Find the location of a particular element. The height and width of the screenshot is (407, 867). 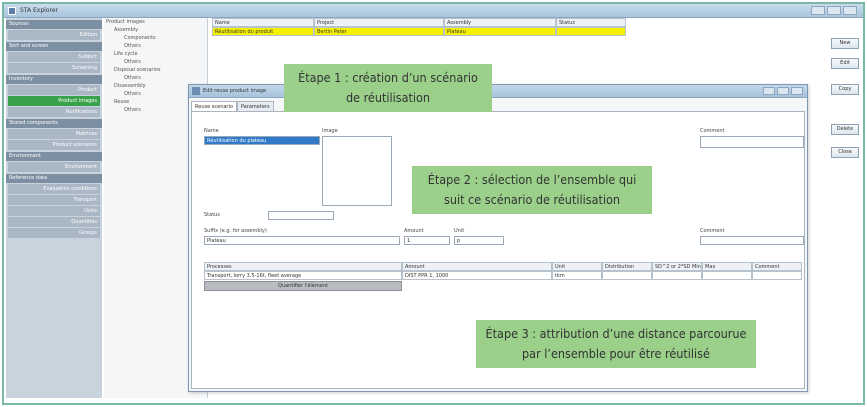

copy-button: Copy is located at coordinates (845, 89).